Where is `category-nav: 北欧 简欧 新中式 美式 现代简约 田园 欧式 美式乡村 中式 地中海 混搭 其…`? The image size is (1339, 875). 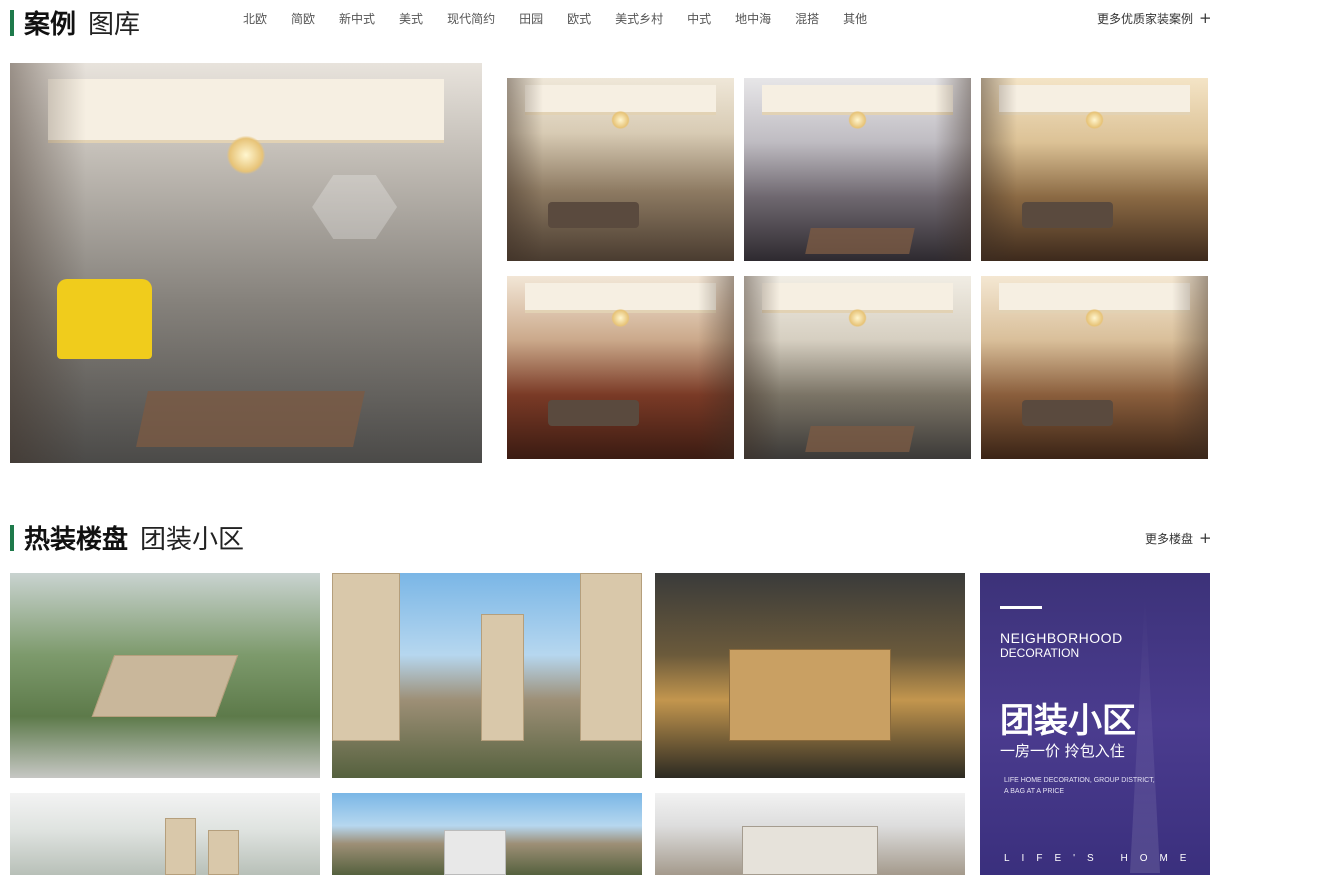
category-nav: 北欧 简欧 新中式 美式 现代简约 田园 欧式 美式乡村 中式 地中海 混搭 其… is located at coordinates (567, 18).